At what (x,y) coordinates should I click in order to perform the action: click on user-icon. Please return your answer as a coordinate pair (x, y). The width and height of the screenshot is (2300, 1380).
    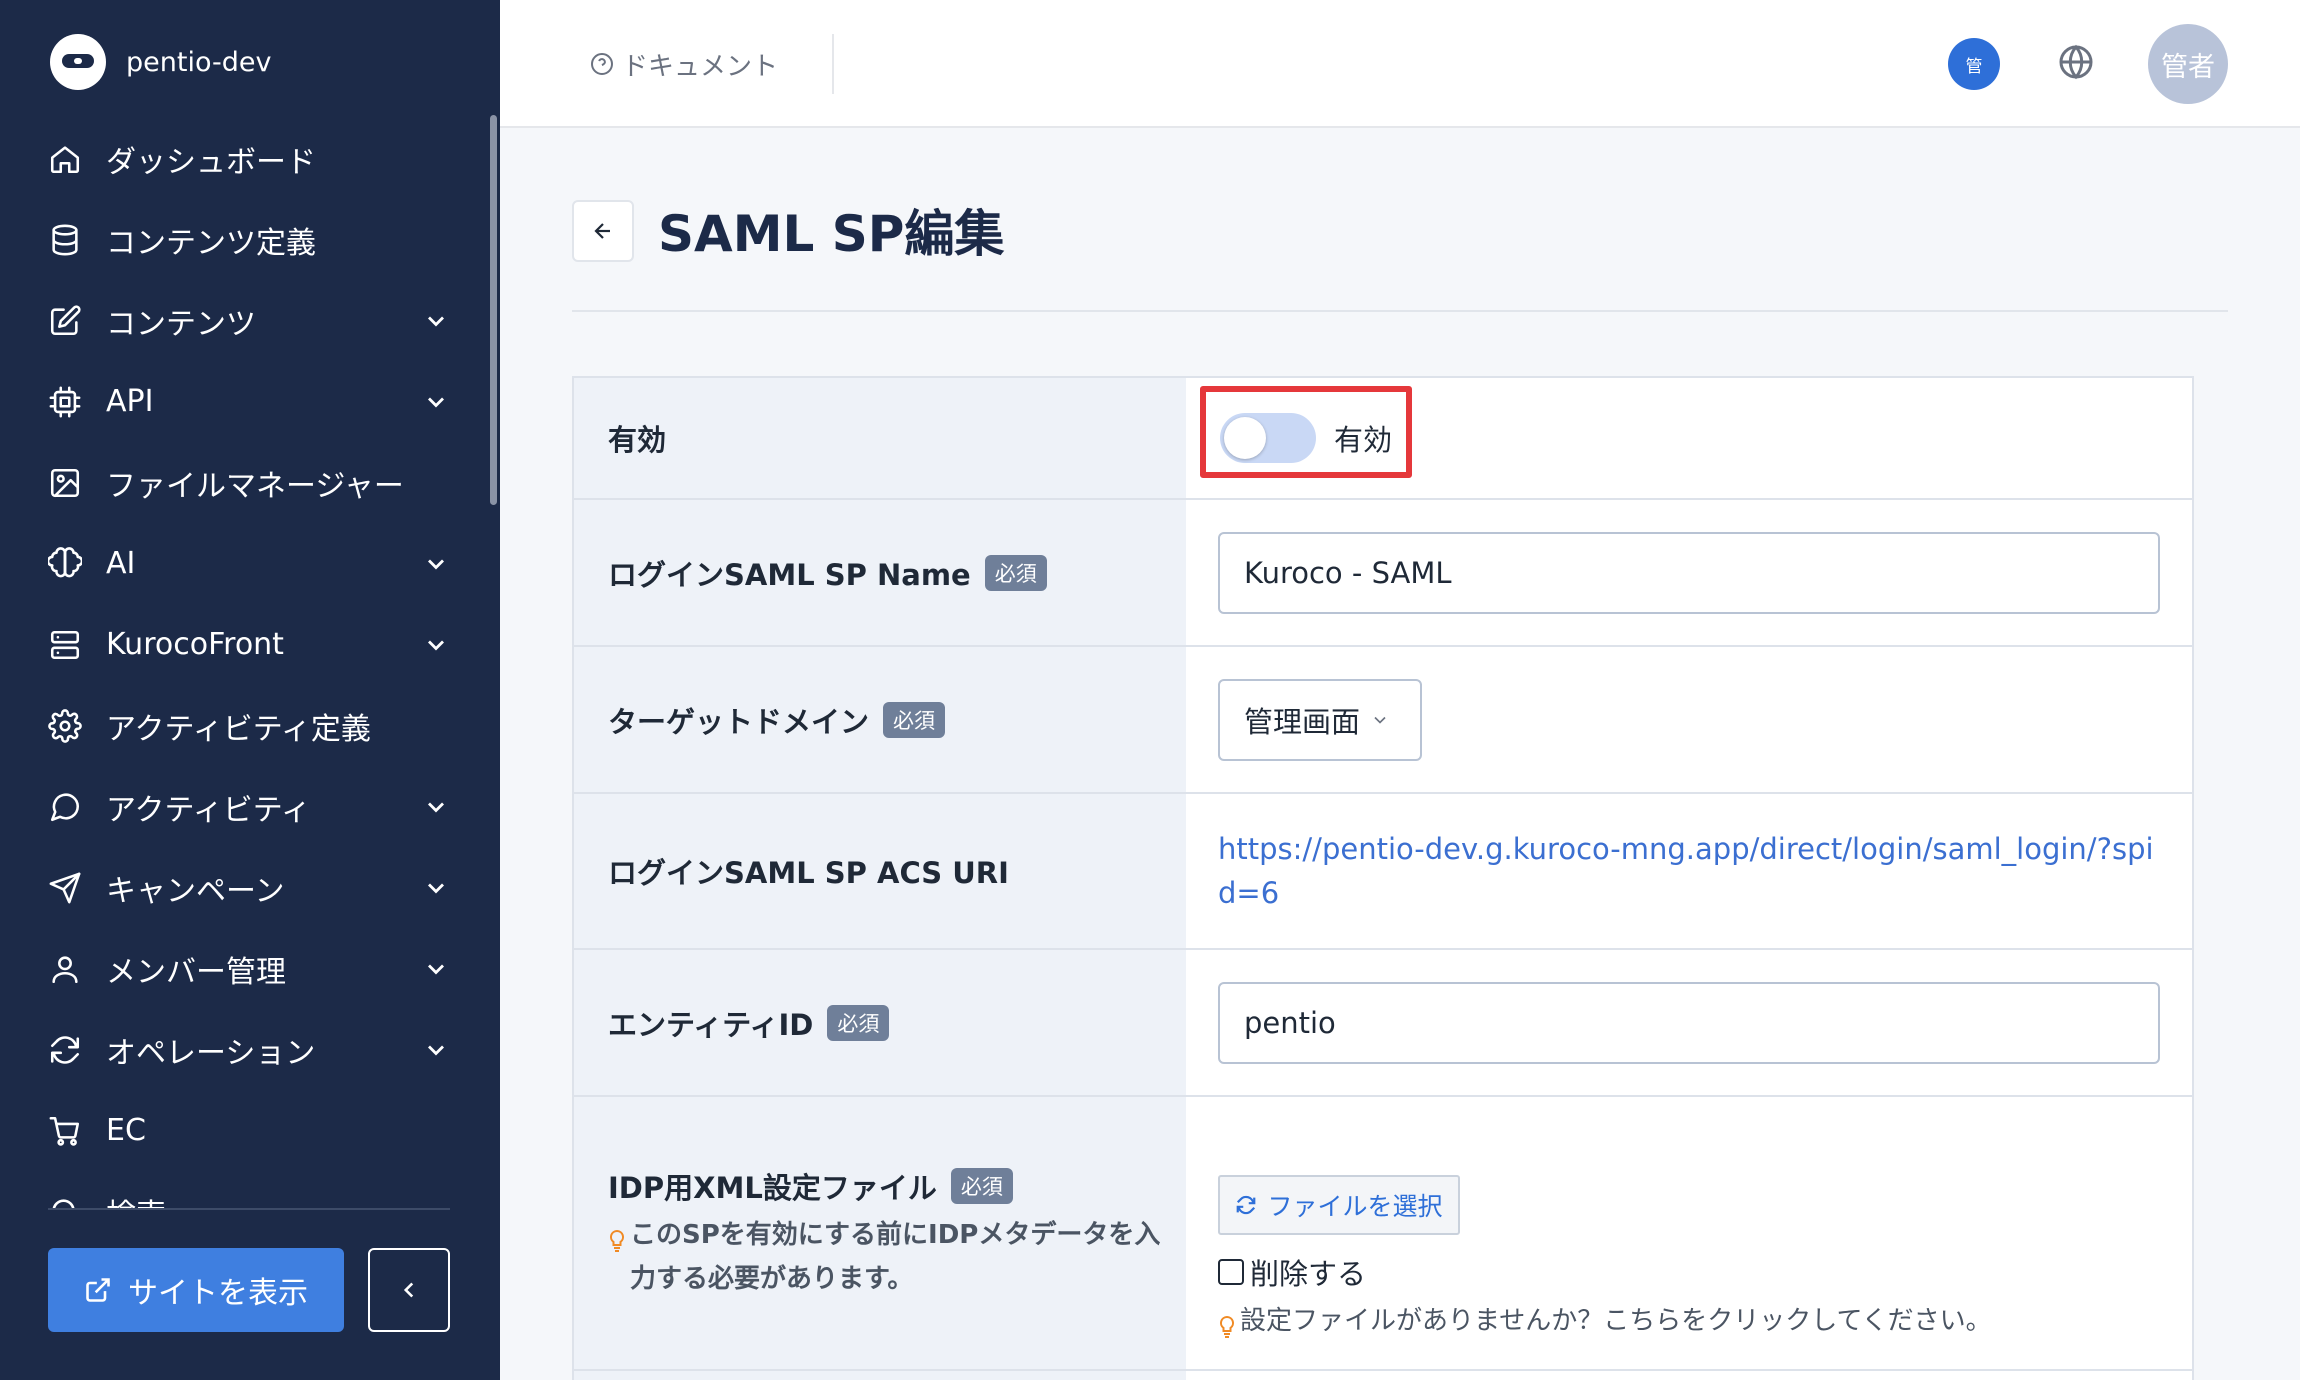
    Looking at the image, I should click on (65, 969).